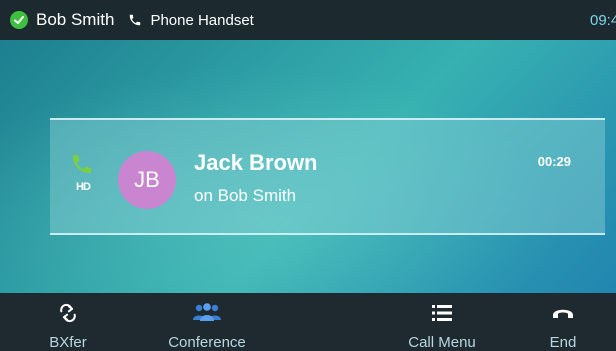 This screenshot has width=616, height=351. I want to click on avatar-initials: JB, so click(147, 179).